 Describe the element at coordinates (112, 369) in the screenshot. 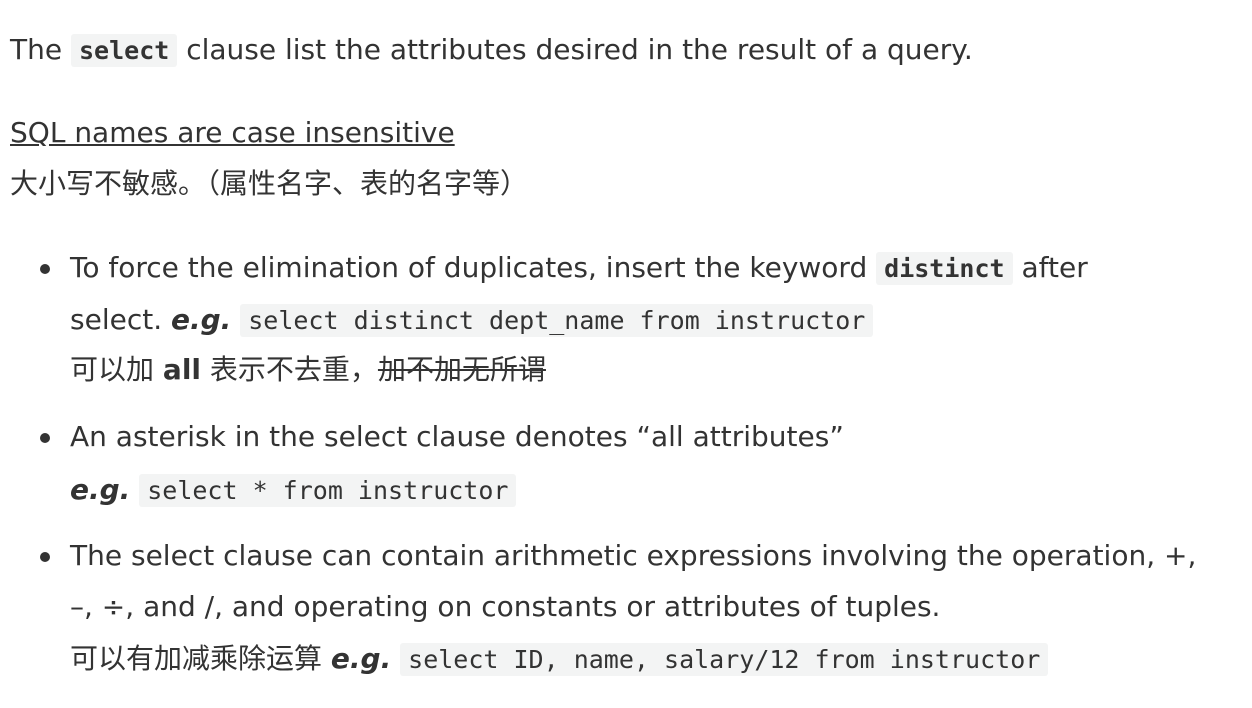

I see `bullet-1-line-3-prefix: 可以加` at that location.